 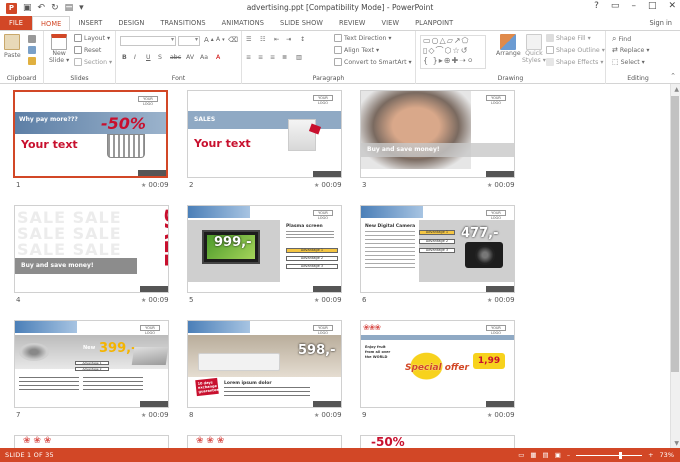 I want to click on start-slideshow-icon: ▤, so click(x=69, y=8).